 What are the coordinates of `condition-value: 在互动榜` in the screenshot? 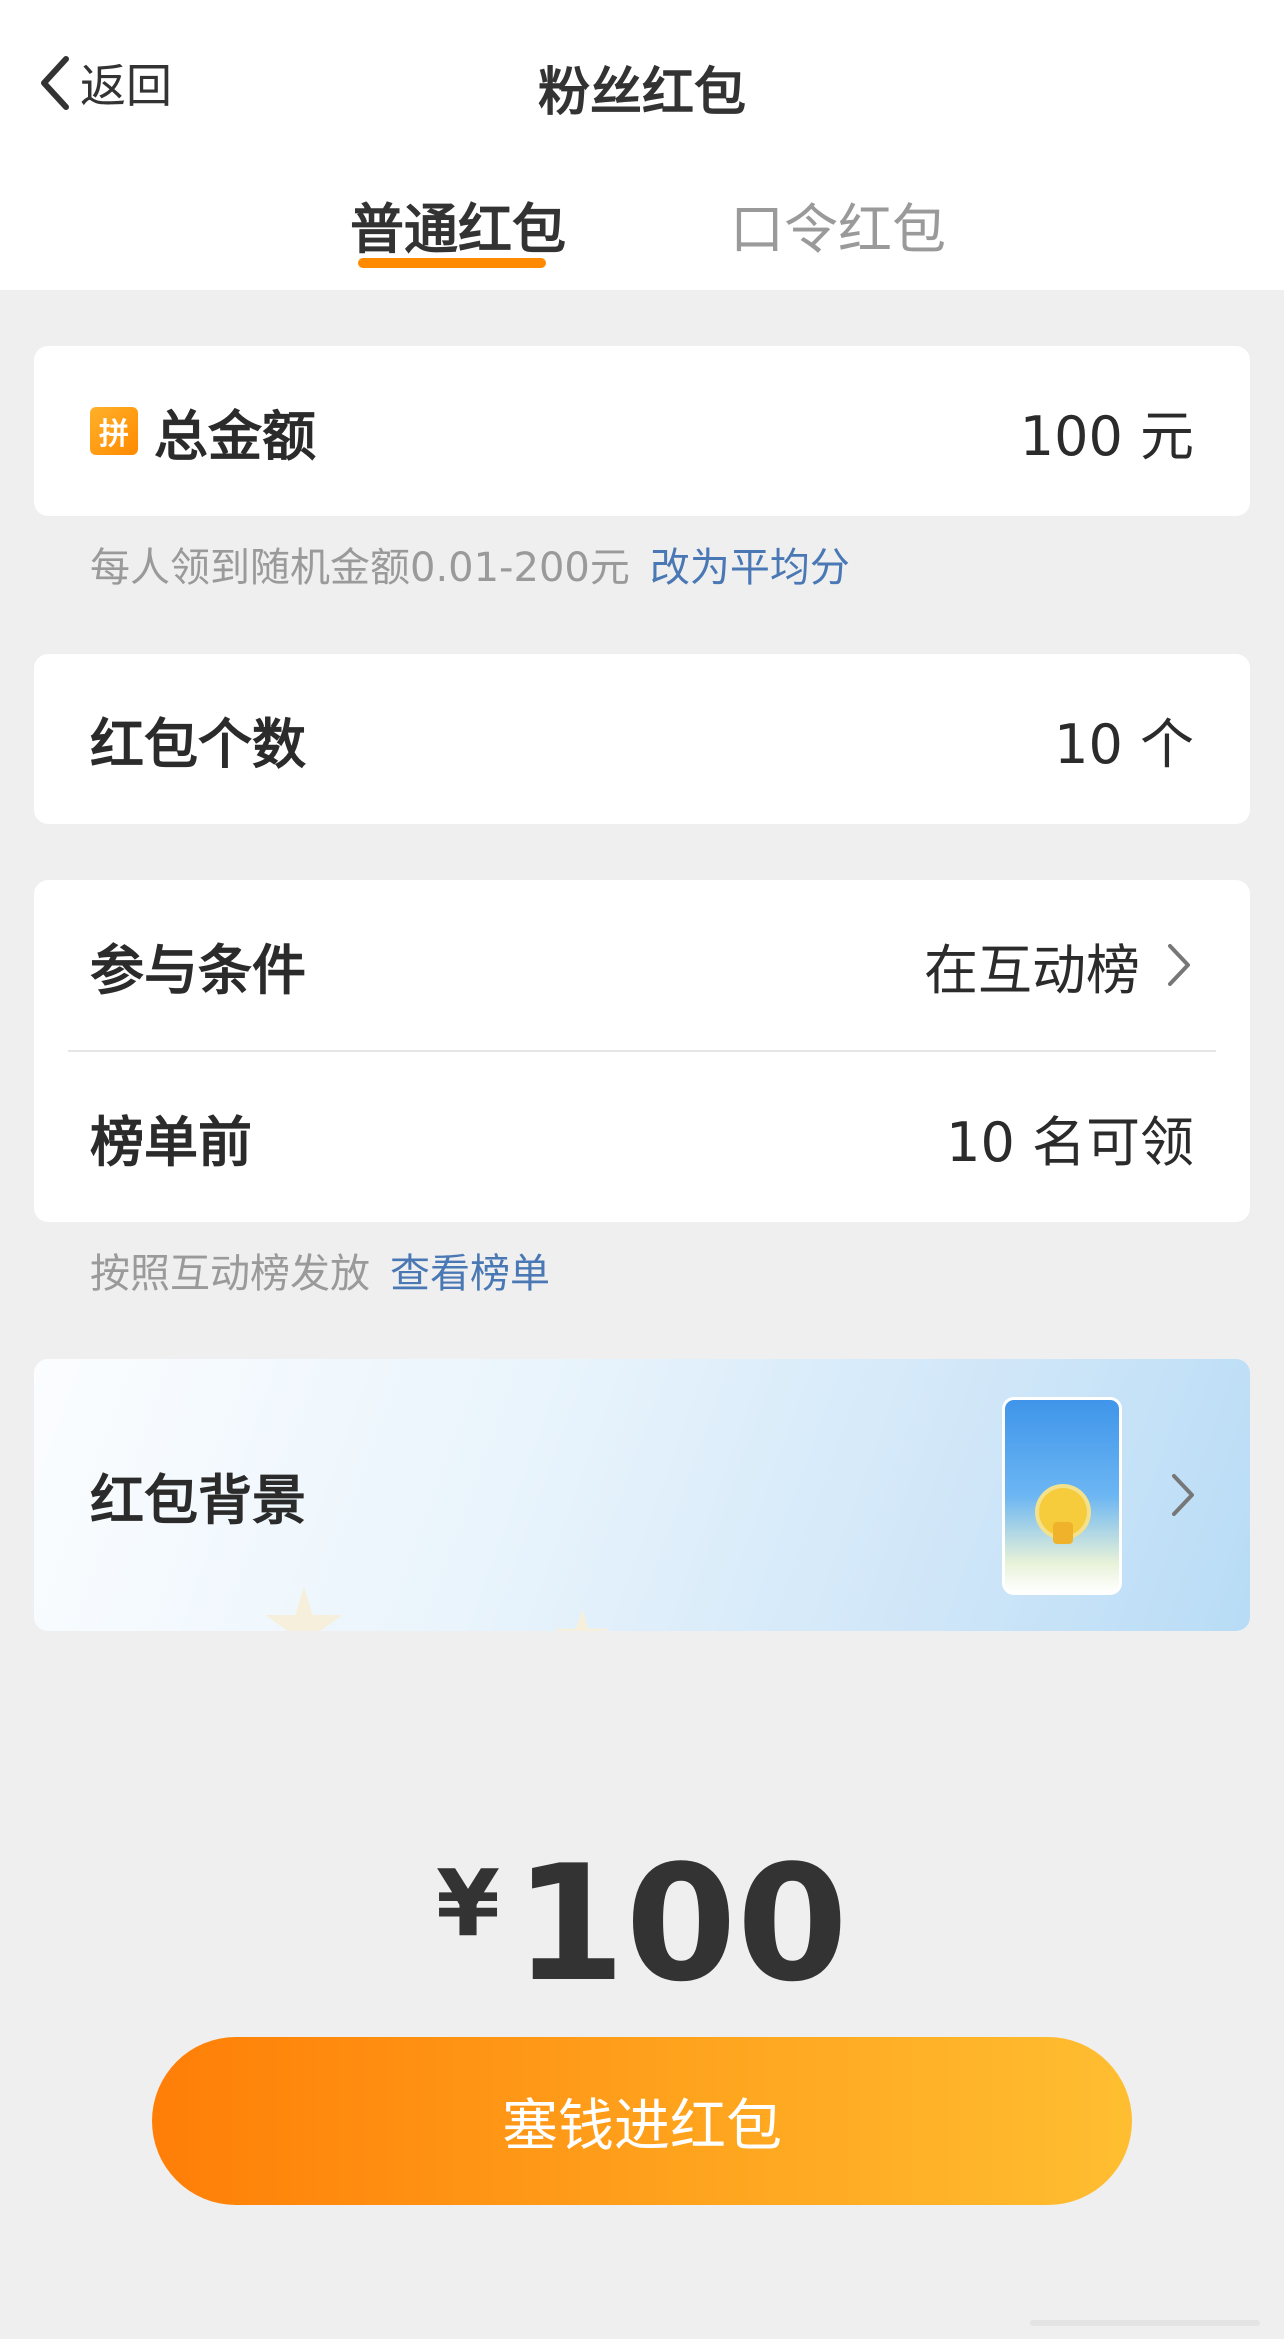 It's located at (1032, 970).